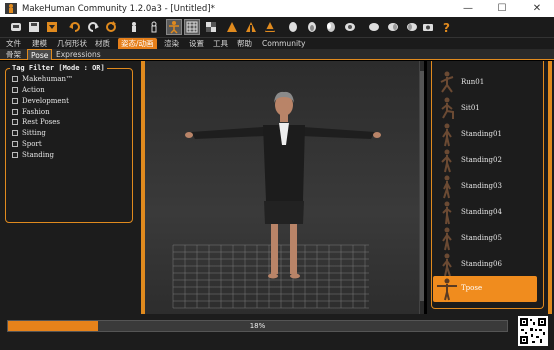  Describe the element at coordinates (39, 43) in the screenshot. I see `menu-modelling: 建模` at that location.